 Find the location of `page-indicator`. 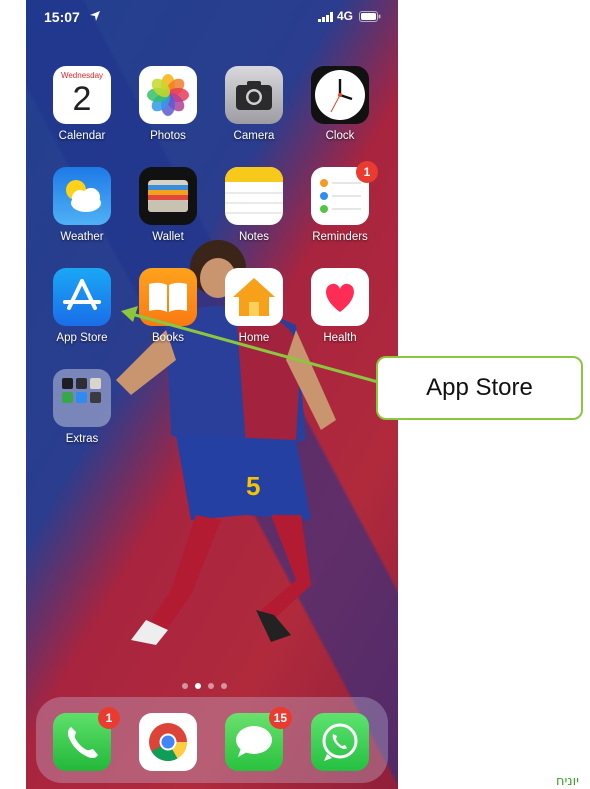

page-indicator is located at coordinates (212, 687).